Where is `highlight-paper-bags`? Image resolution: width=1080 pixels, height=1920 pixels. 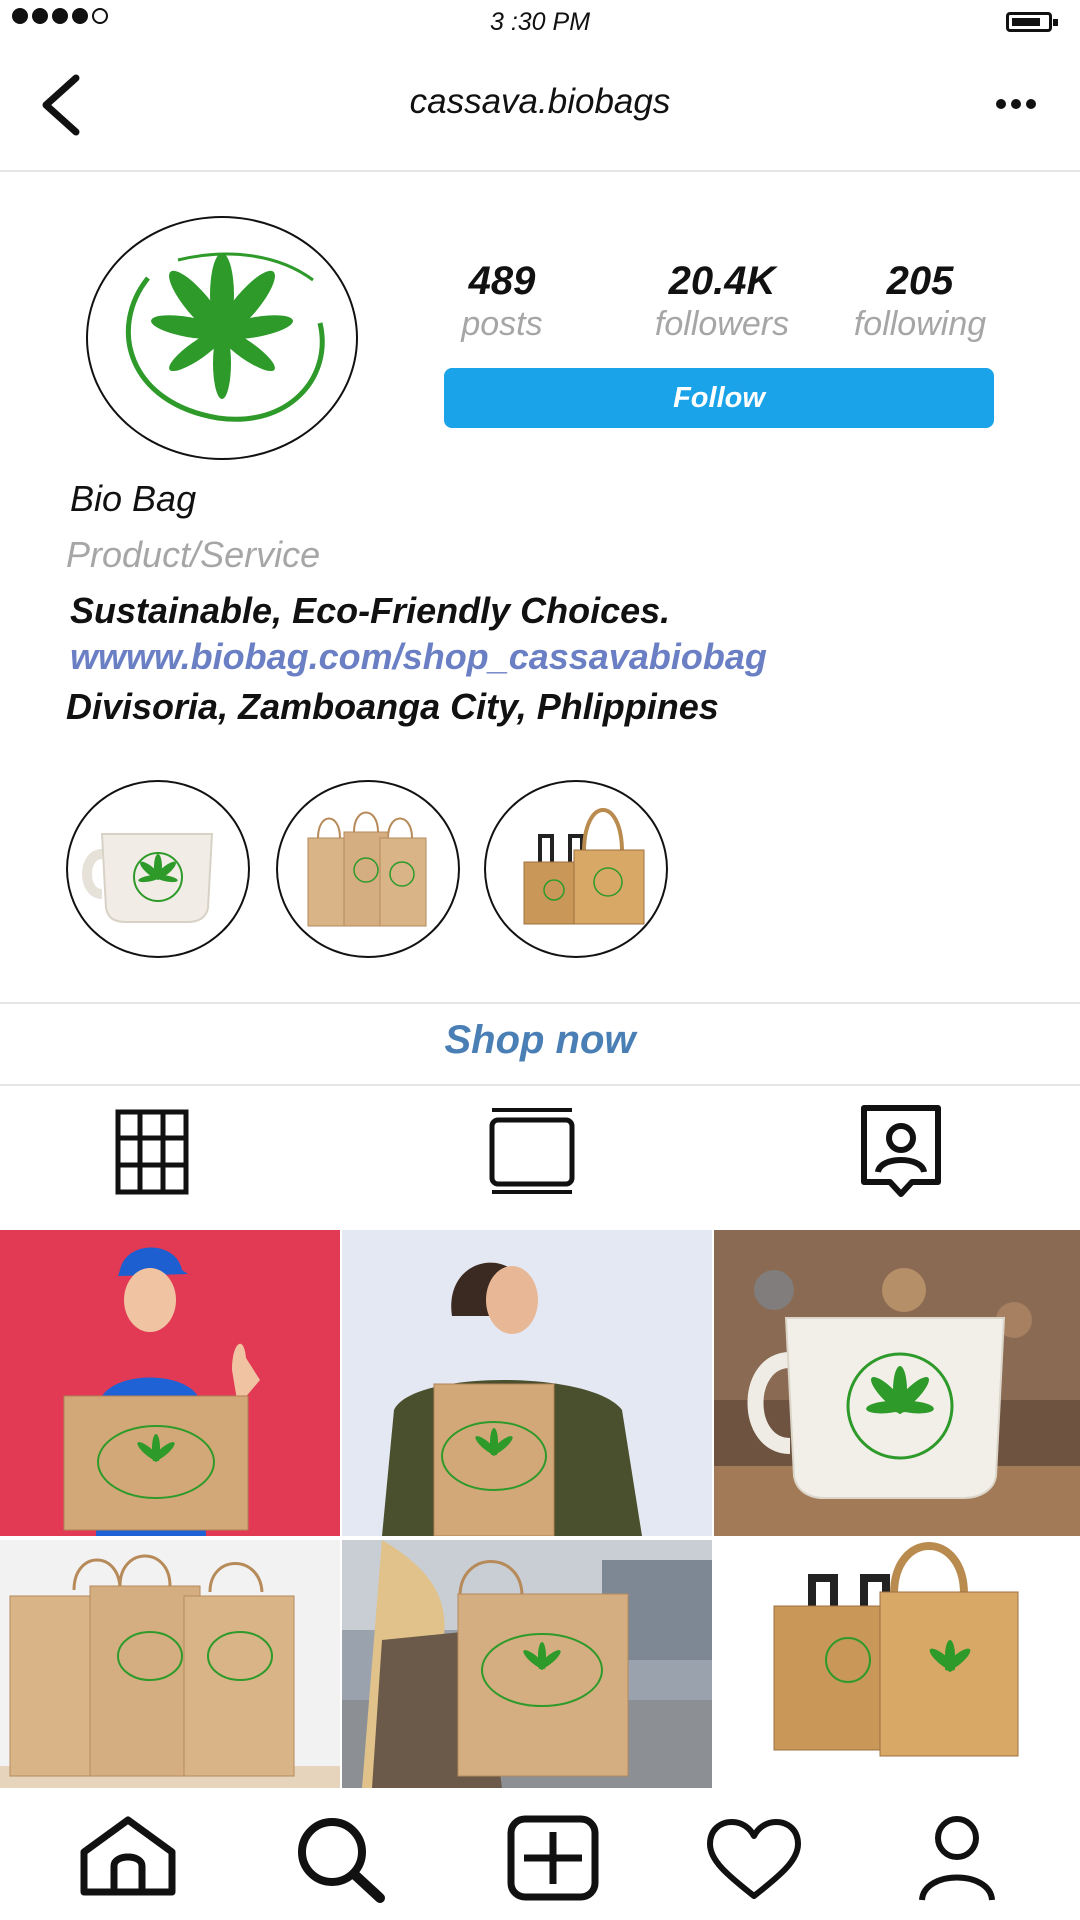
highlight-paper-bags is located at coordinates (368, 869).